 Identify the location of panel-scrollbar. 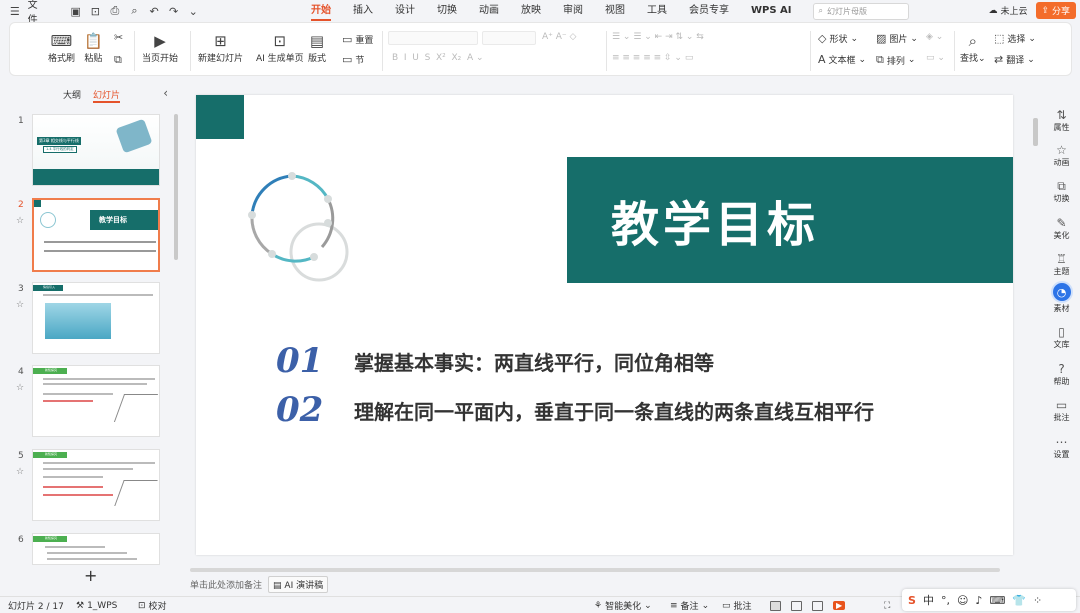
(176, 187).